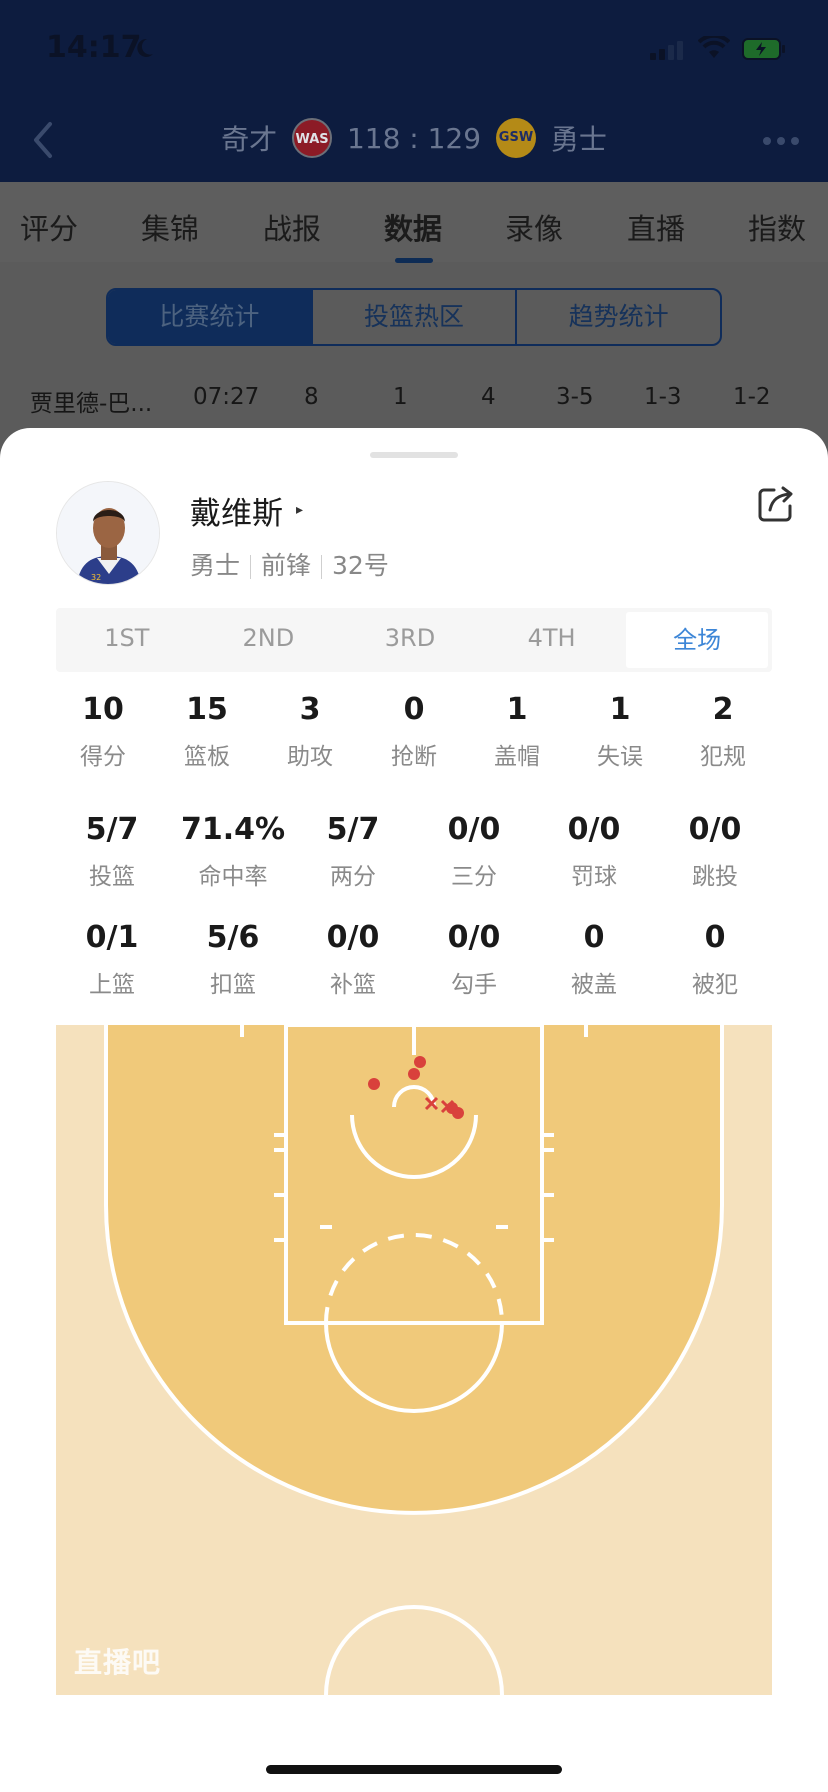 This screenshot has width=828, height=1792. I want to click on quarter-4th: 4TH, so click(552, 640).